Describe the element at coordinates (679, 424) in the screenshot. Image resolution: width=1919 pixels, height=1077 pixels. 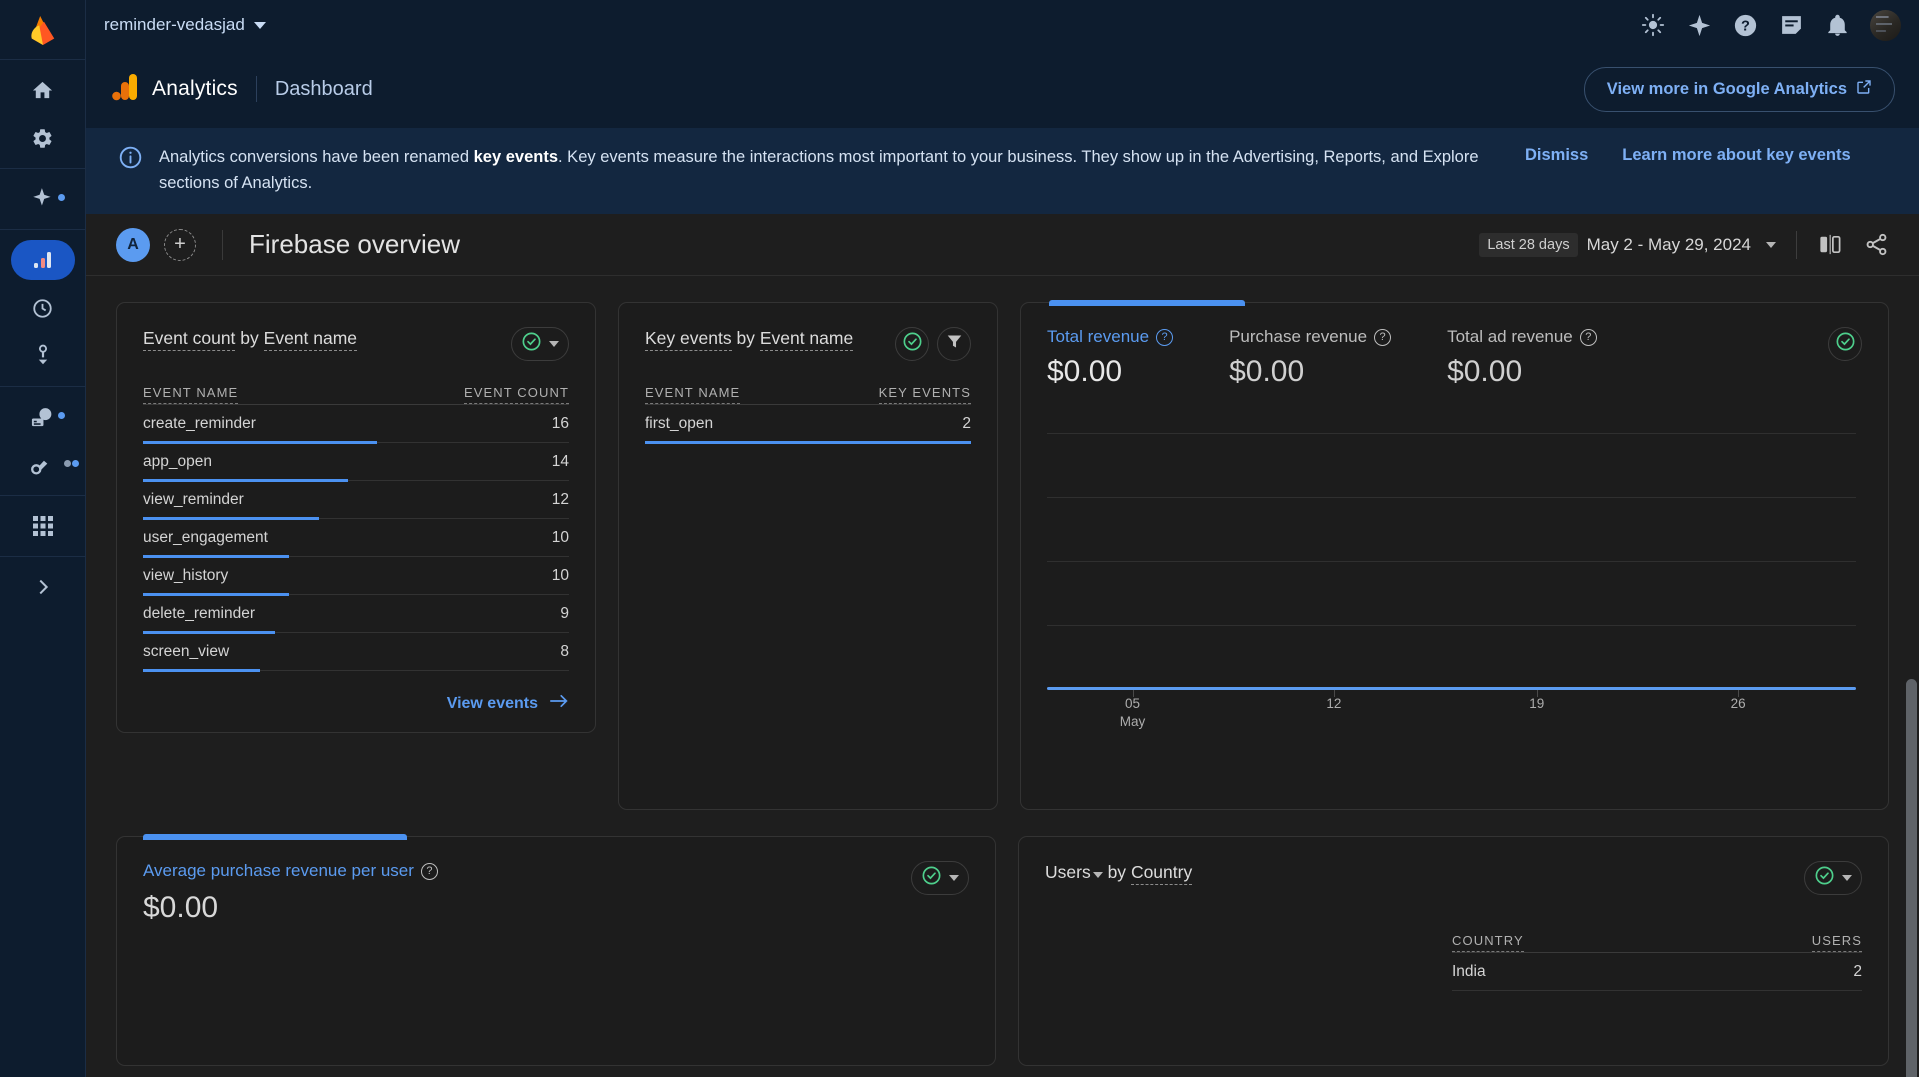
I see `cell-event-name: first_open` at that location.